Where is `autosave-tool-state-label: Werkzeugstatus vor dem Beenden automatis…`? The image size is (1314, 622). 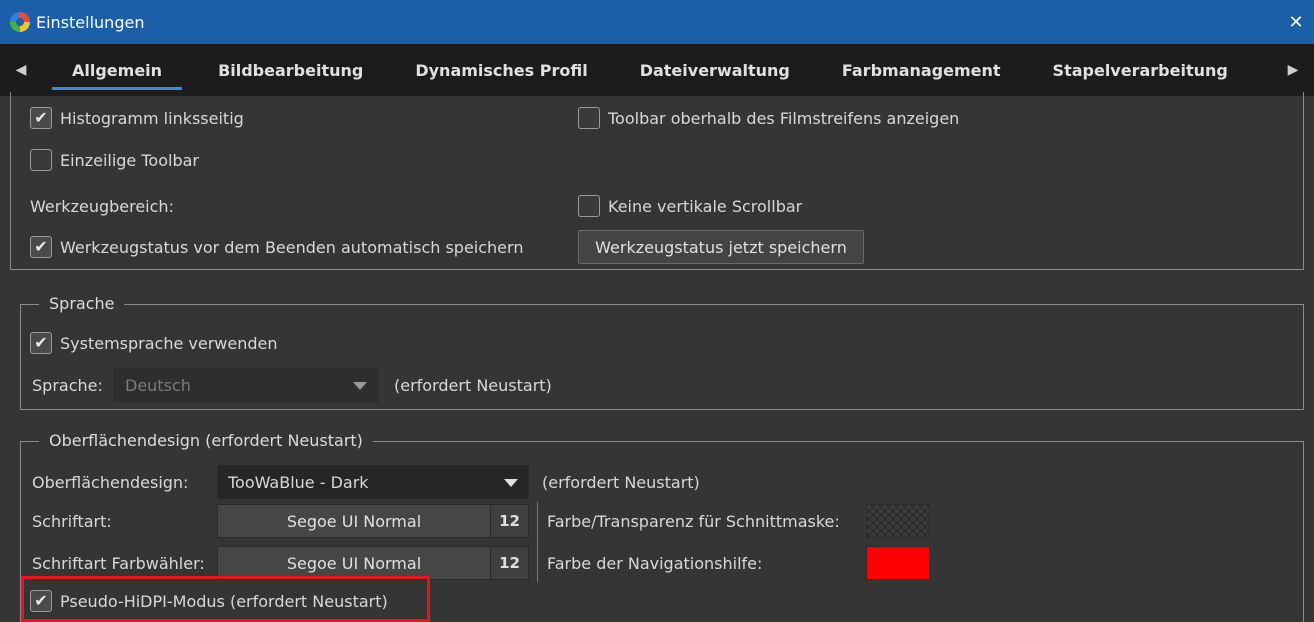
autosave-tool-state-label: Werkzeugstatus vor dem Beenden automatis… is located at coordinates (292, 247).